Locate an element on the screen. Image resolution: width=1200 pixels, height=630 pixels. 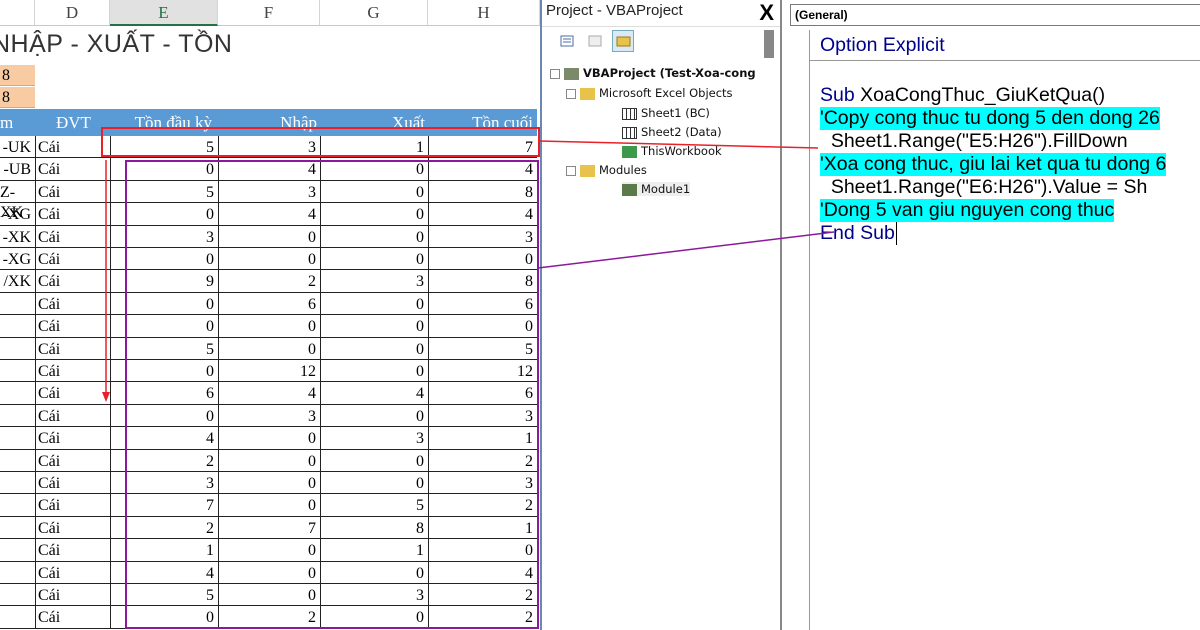
comment-line: 'Copy cong thuc tu dong 5 den dong 26 is located at coordinates (990, 118).